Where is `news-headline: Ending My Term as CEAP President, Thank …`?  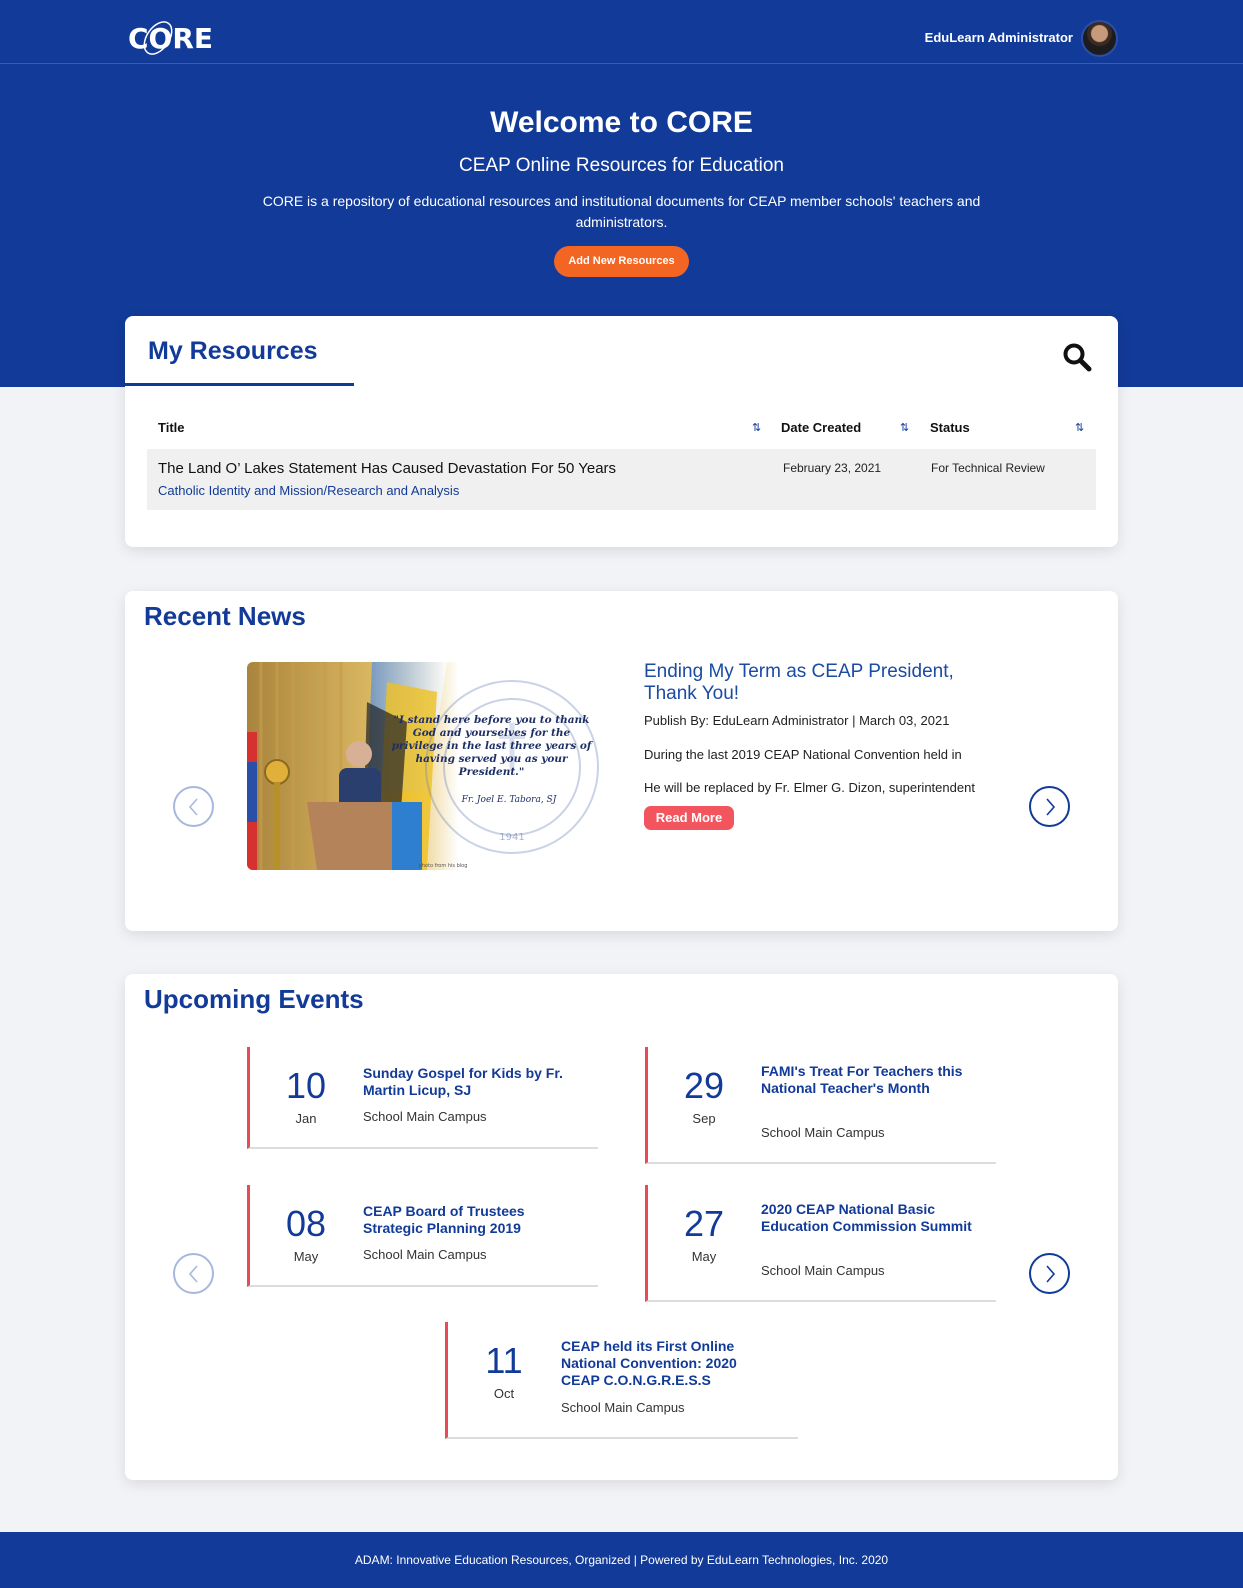 news-headline: Ending My Term as CEAP President, Thank … is located at coordinates (824, 683).